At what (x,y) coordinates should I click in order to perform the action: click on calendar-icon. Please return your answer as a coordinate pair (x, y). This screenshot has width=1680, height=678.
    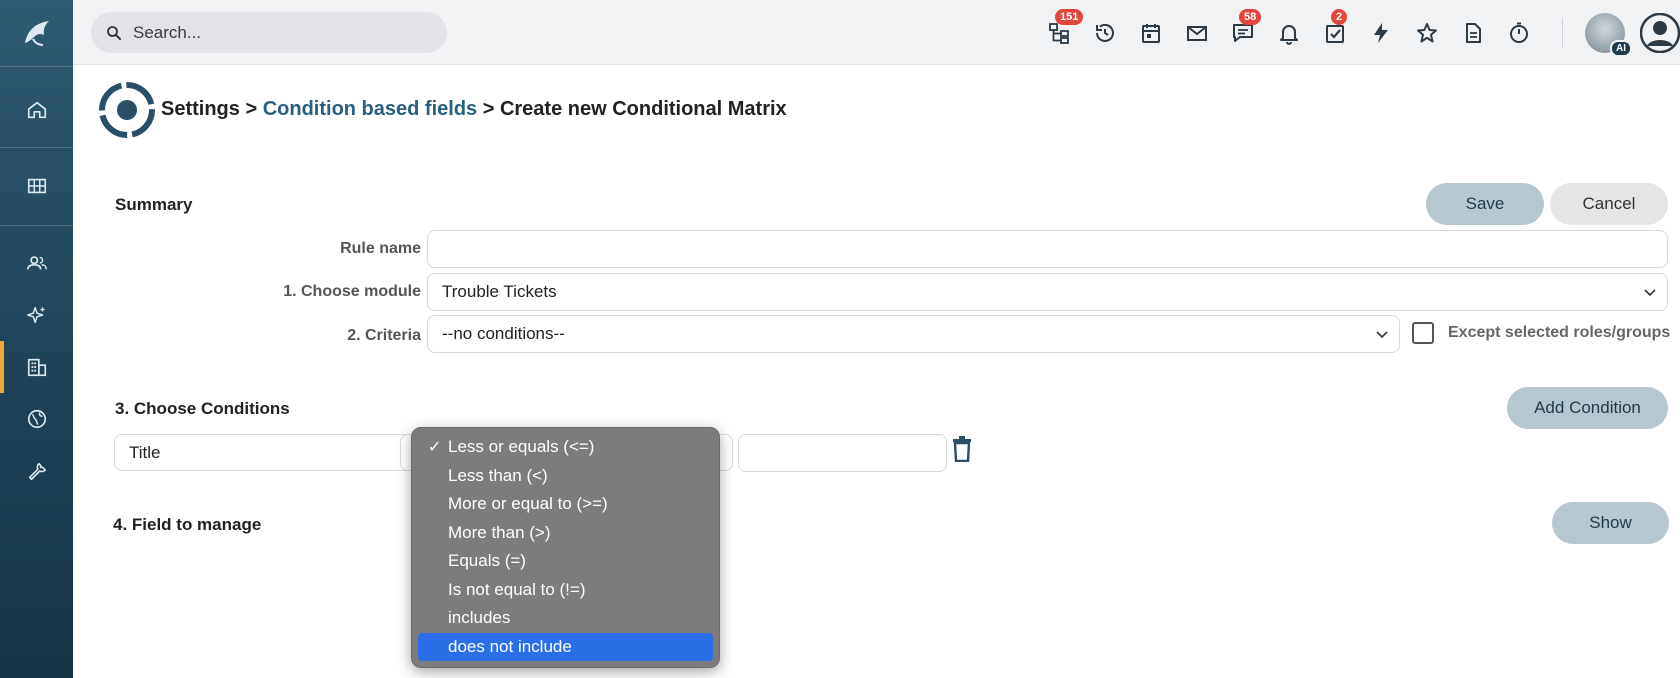
    Looking at the image, I should click on (1151, 33).